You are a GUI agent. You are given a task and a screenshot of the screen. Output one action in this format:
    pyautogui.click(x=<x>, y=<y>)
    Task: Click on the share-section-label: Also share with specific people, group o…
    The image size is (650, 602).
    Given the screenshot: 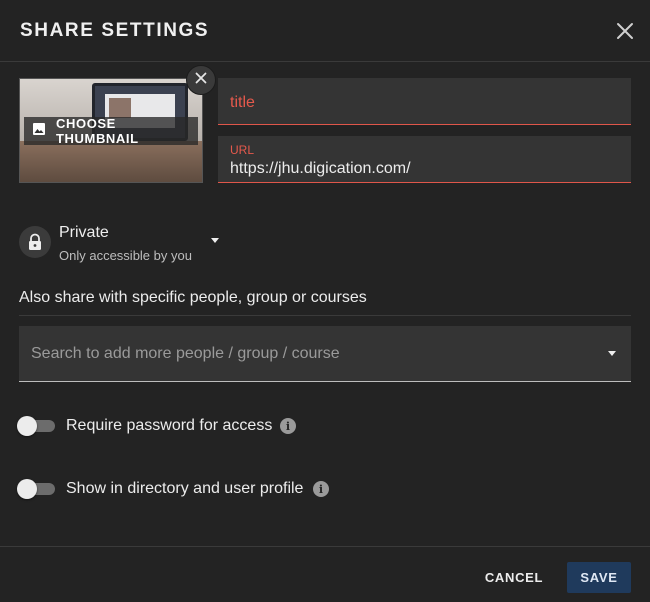 What is the action you would take?
    pyautogui.click(x=193, y=297)
    